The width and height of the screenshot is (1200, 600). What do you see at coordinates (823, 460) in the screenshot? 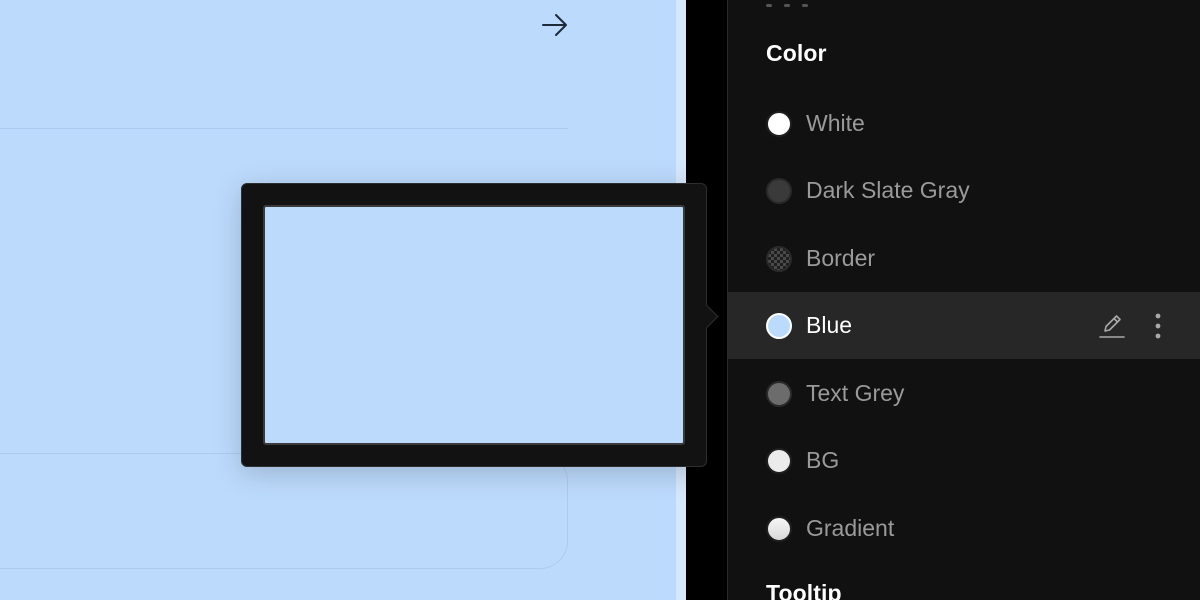
I see `color-item-label: BG` at bounding box center [823, 460].